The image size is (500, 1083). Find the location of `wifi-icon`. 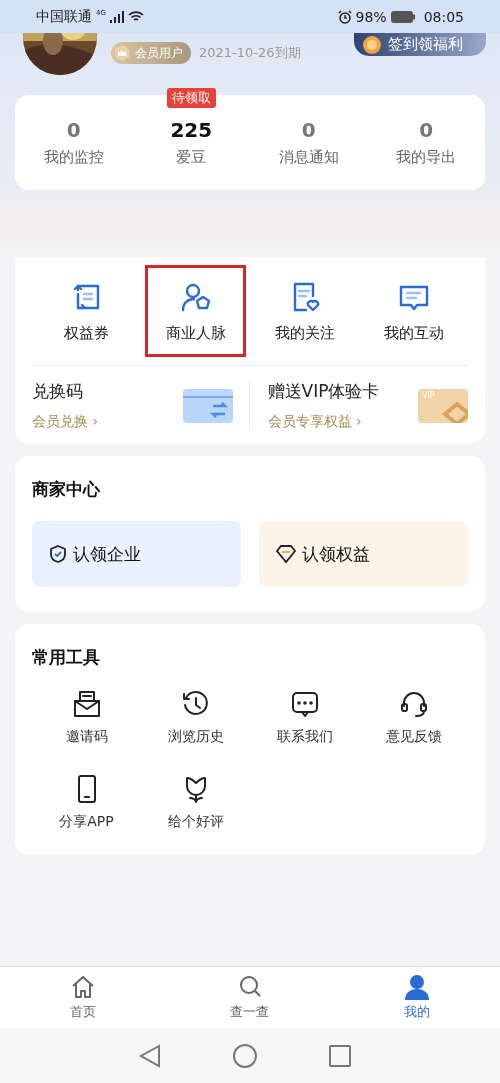

wifi-icon is located at coordinates (135, 16).